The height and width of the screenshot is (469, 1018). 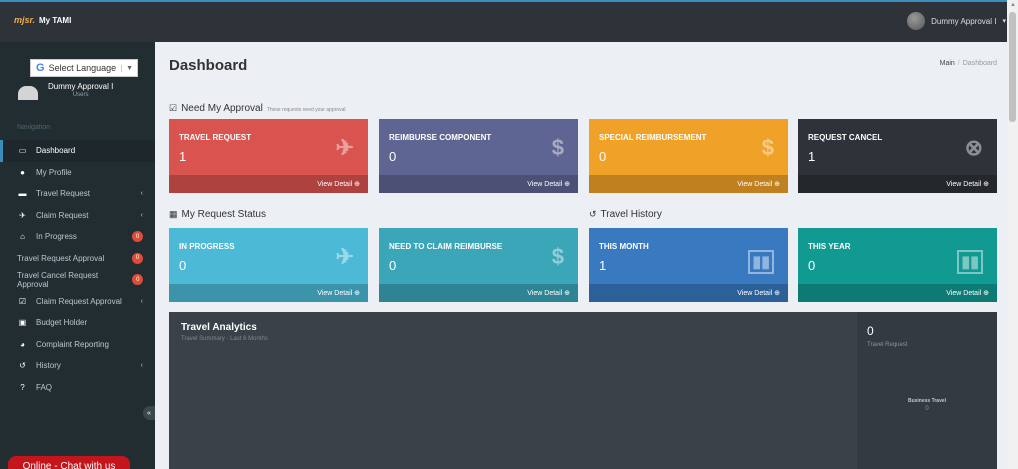 What do you see at coordinates (77, 280) in the screenshot?
I see `sidebar-item-travel-cancel-request-approval: Travel Cancel Request Approval 0` at bounding box center [77, 280].